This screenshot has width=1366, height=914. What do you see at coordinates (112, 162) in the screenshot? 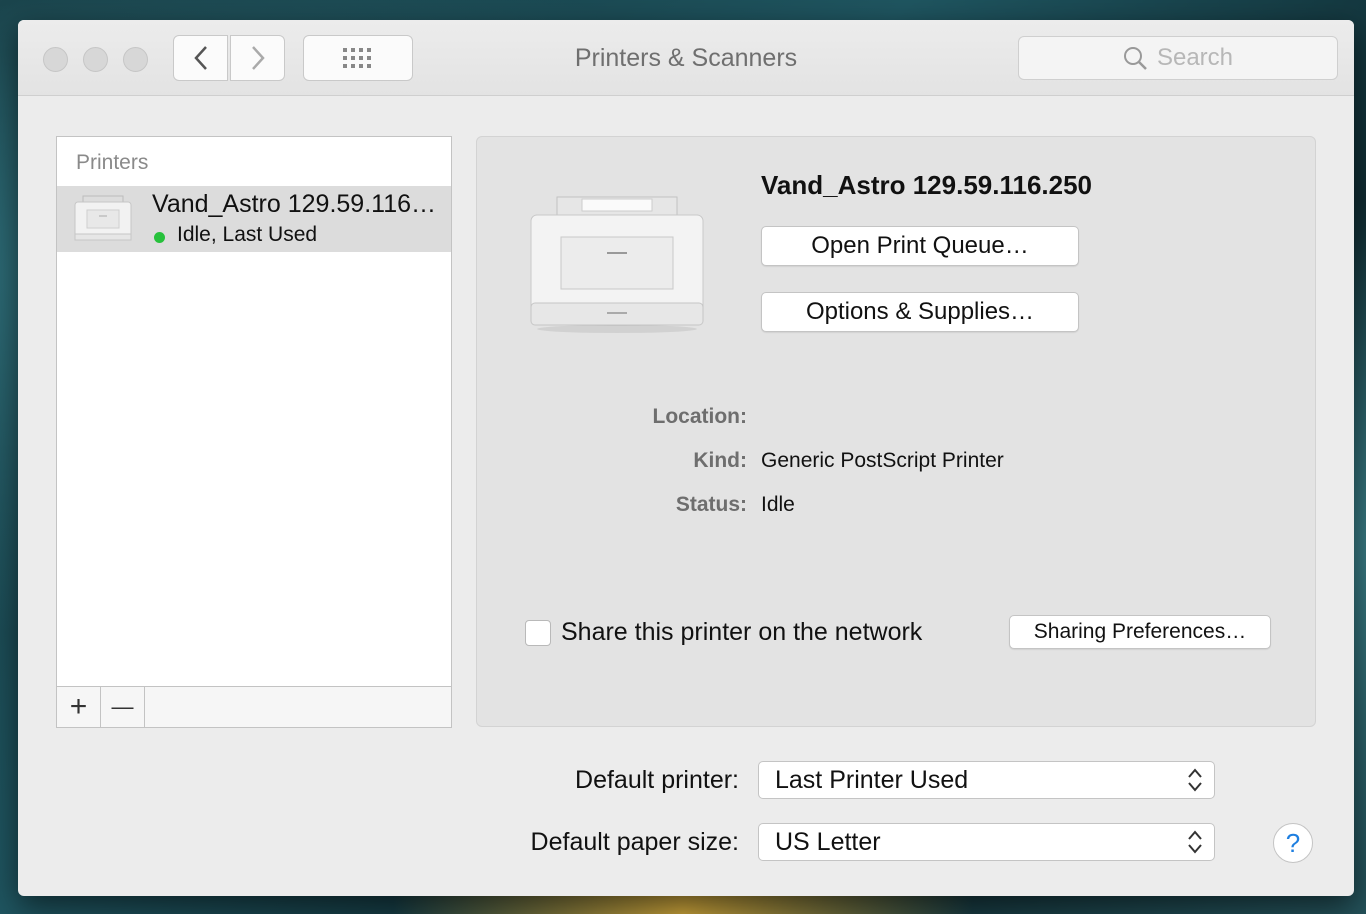
I see `printers-list-header: Printers` at bounding box center [112, 162].